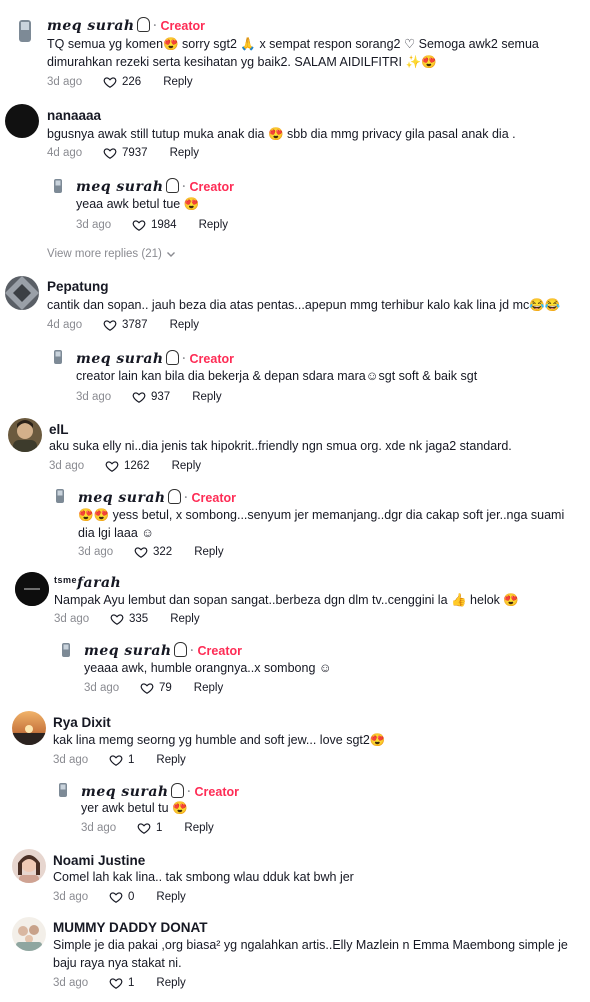 The height and width of the screenshot is (1002, 590). I want to click on like-button: 79, so click(156, 688).